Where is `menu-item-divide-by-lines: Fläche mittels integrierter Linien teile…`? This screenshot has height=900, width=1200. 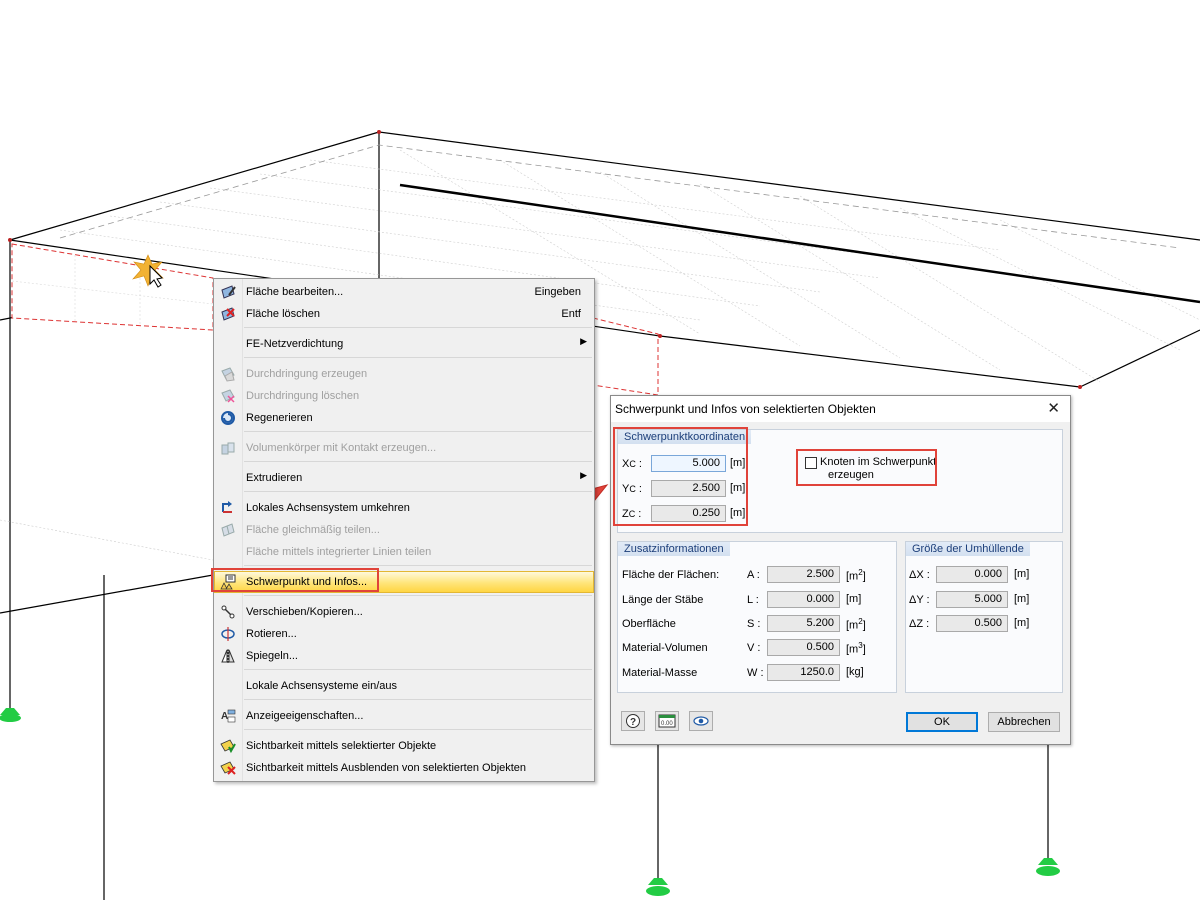
menu-item-divide-by-lines: Fläche mittels integrierter Linien teile… is located at coordinates (404, 552).